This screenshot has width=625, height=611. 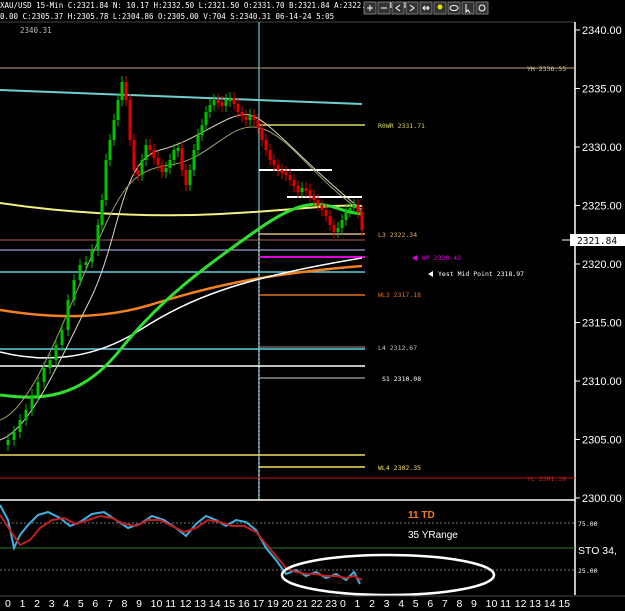 What do you see at coordinates (66, 604) in the screenshot?
I see `time-tick-label: 4` at bounding box center [66, 604].